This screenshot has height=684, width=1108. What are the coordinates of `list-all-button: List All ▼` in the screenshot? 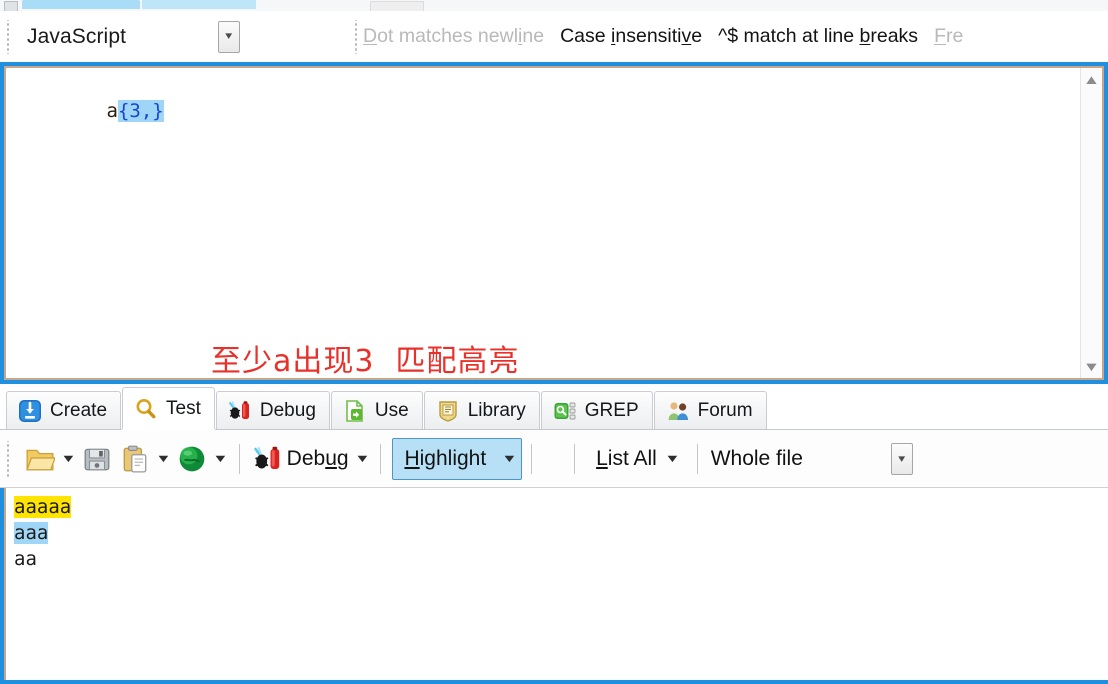 It's located at (636, 459).